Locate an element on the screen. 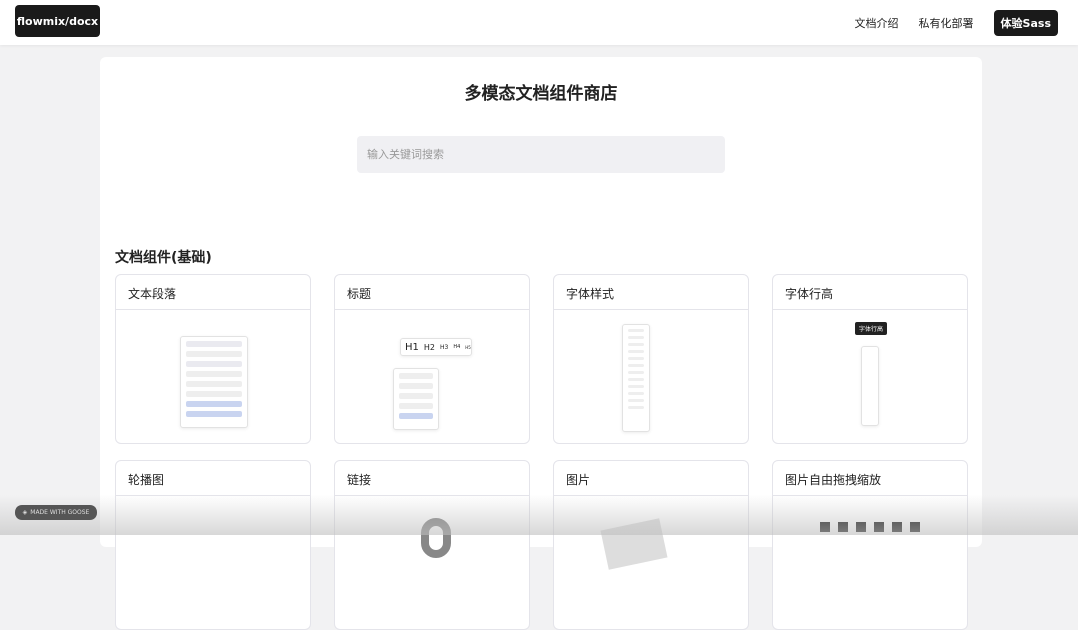 The height and width of the screenshot is (630, 1078). heading-h5: H5 is located at coordinates (468, 347).